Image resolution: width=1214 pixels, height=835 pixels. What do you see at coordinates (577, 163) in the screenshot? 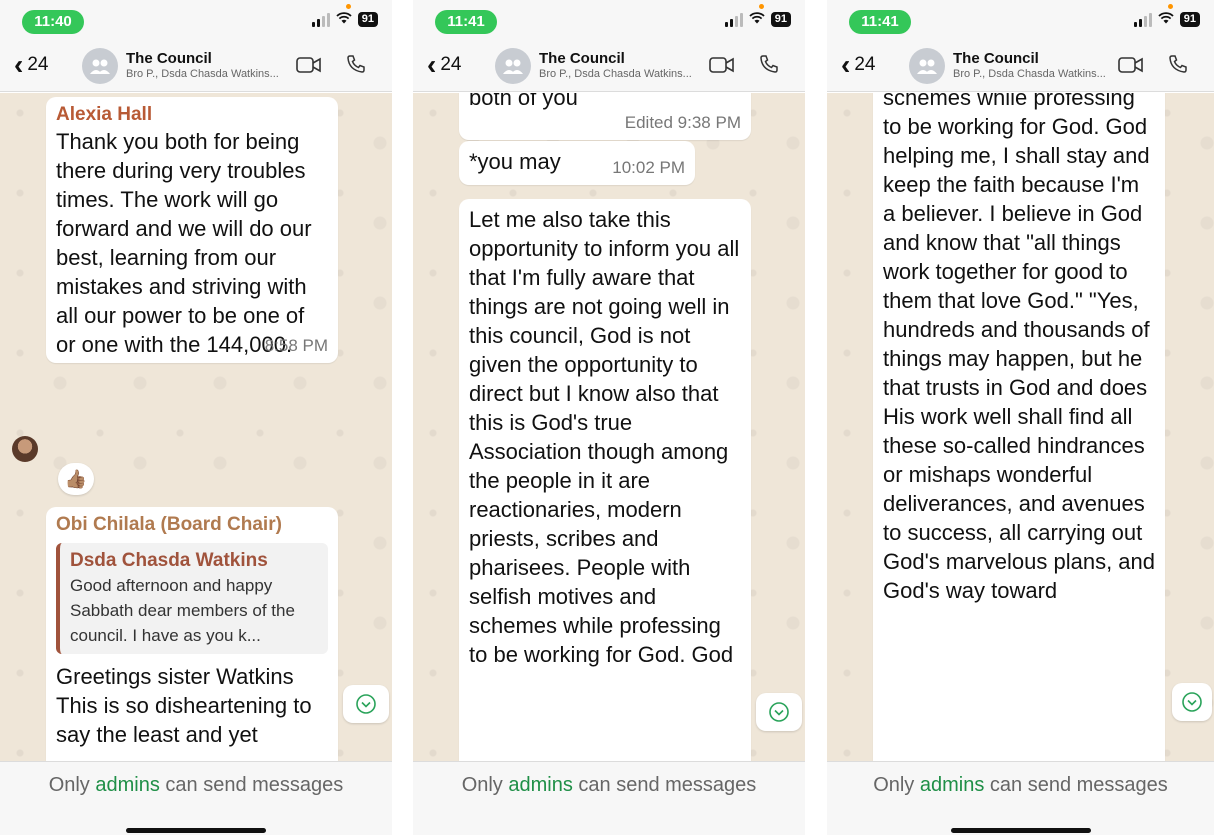
I see `message-bubble: 10:02 PM *you may` at bounding box center [577, 163].